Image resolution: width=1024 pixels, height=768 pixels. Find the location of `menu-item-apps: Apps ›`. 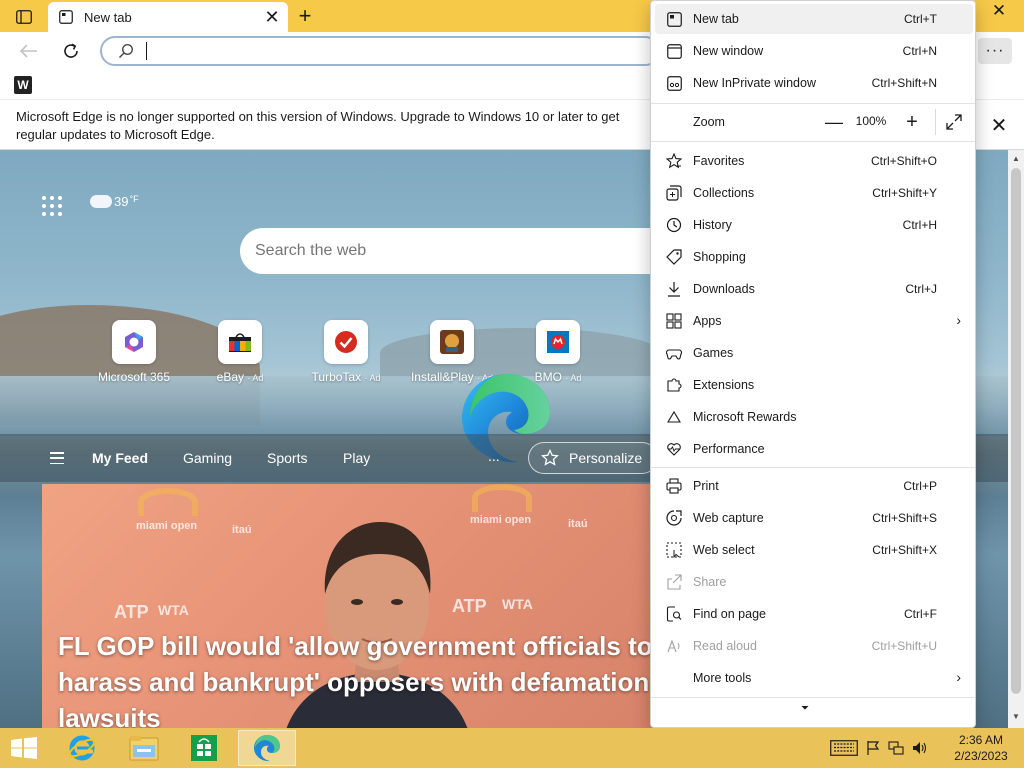

menu-item-apps: Apps › is located at coordinates (814, 321).